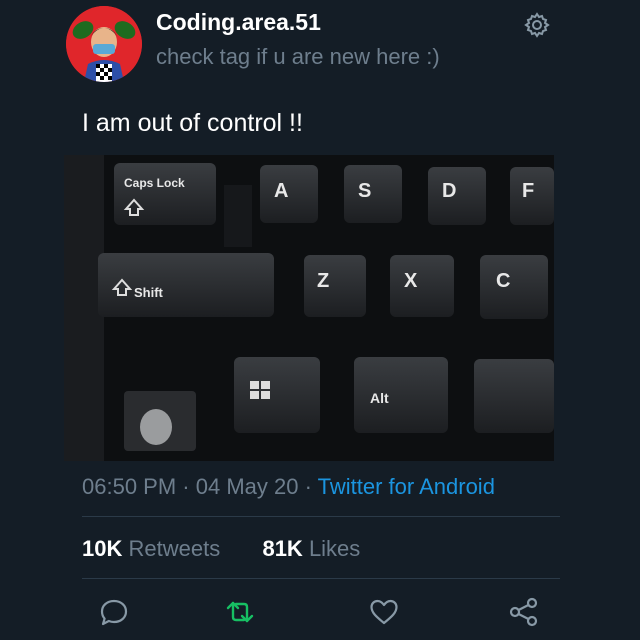 The image size is (640, 640). What do you see at coordinates (282, 548) in the screenshot?
I see `likes-count: 81K` at bounding box center [282, 548].